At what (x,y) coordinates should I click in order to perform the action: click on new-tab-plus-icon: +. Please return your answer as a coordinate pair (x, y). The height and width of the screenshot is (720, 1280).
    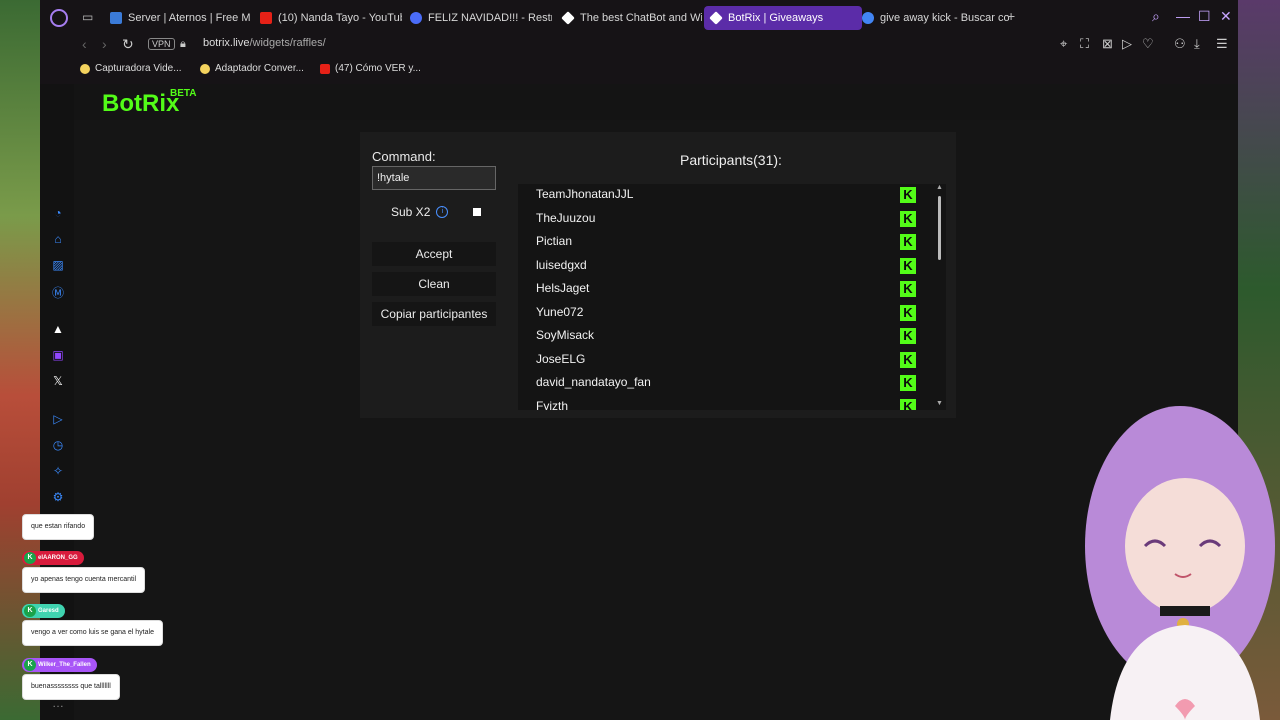
    Looking at the image, I should click on (1011, 16).